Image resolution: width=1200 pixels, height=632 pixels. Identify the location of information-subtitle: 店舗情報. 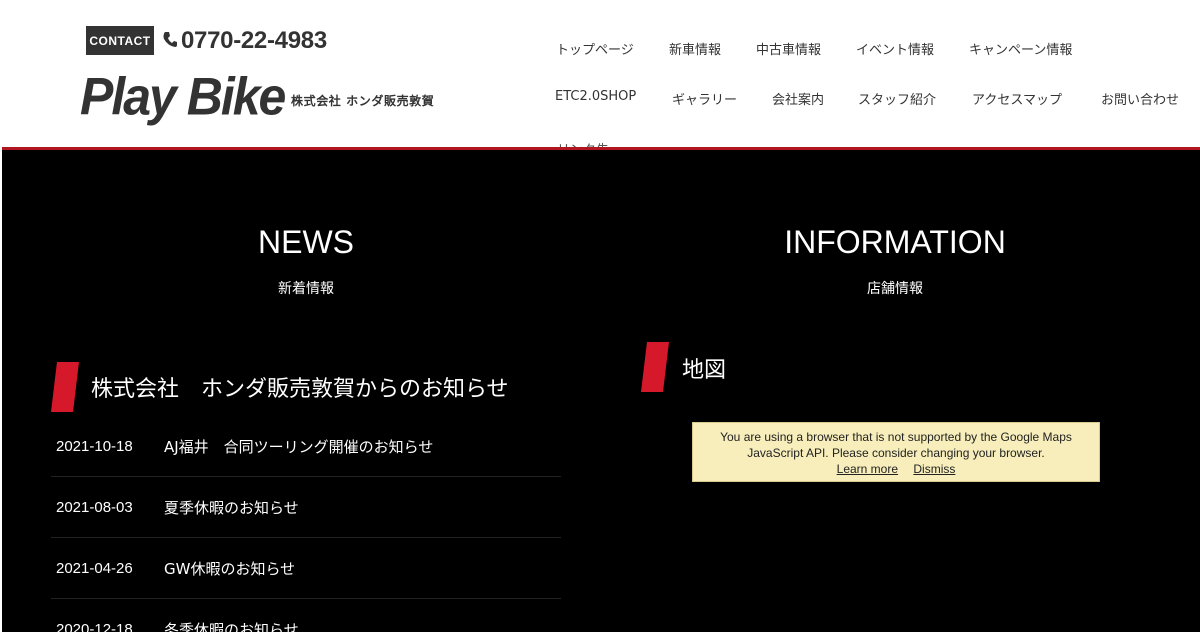
(895, 289).